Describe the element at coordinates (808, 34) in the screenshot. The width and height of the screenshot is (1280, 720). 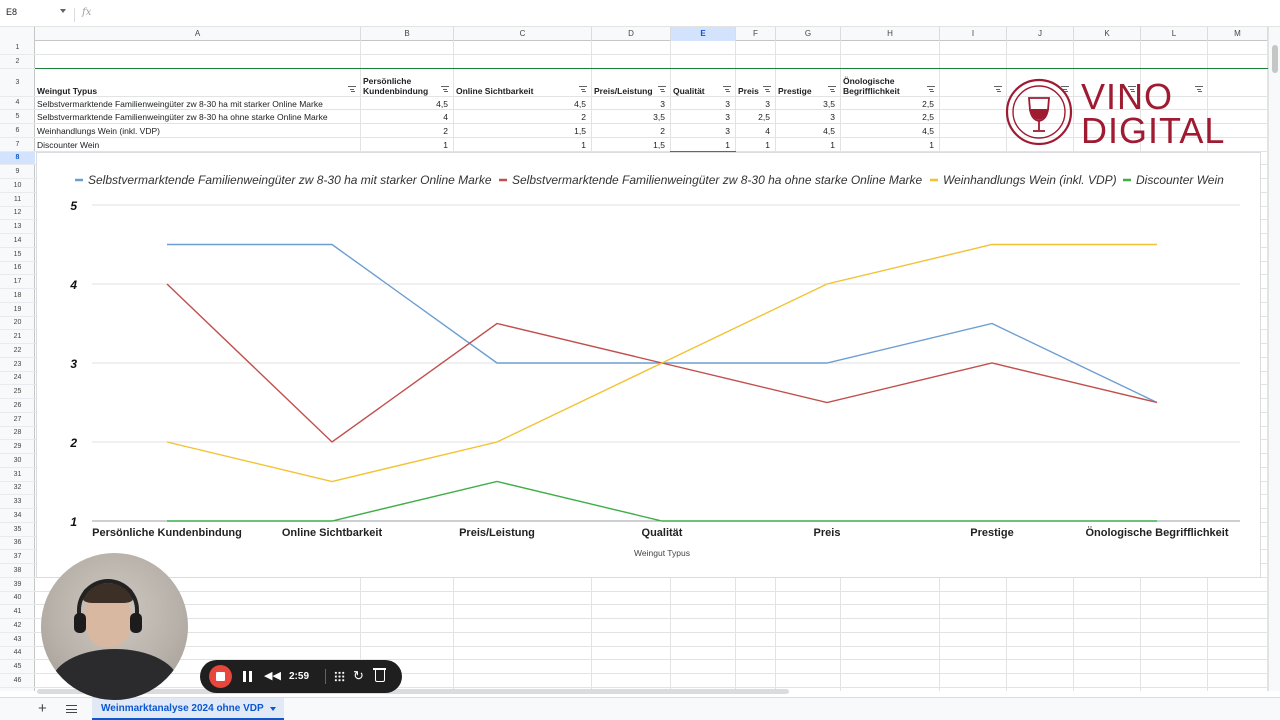
I see `column-header-g: G` at that location.